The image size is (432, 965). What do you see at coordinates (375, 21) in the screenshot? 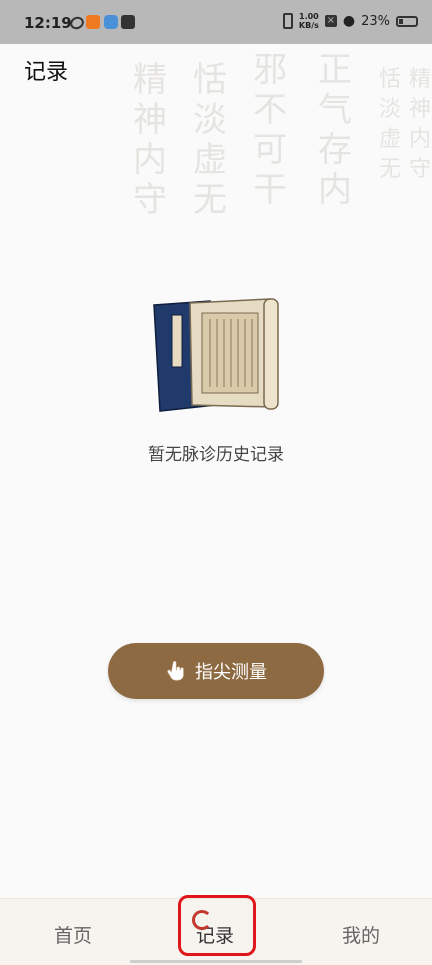
I see `battery-percent: 23%` at bounding box center [375, 21].